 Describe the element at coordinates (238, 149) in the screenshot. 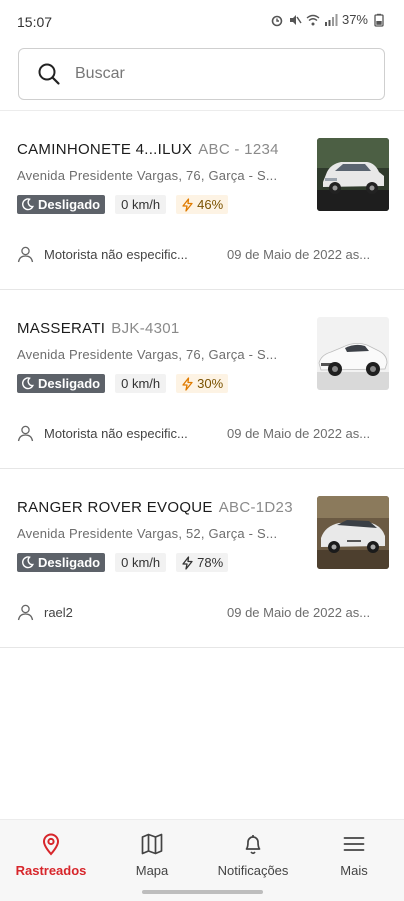

I see `vehicle-plate: ABC - 1234` at that location.